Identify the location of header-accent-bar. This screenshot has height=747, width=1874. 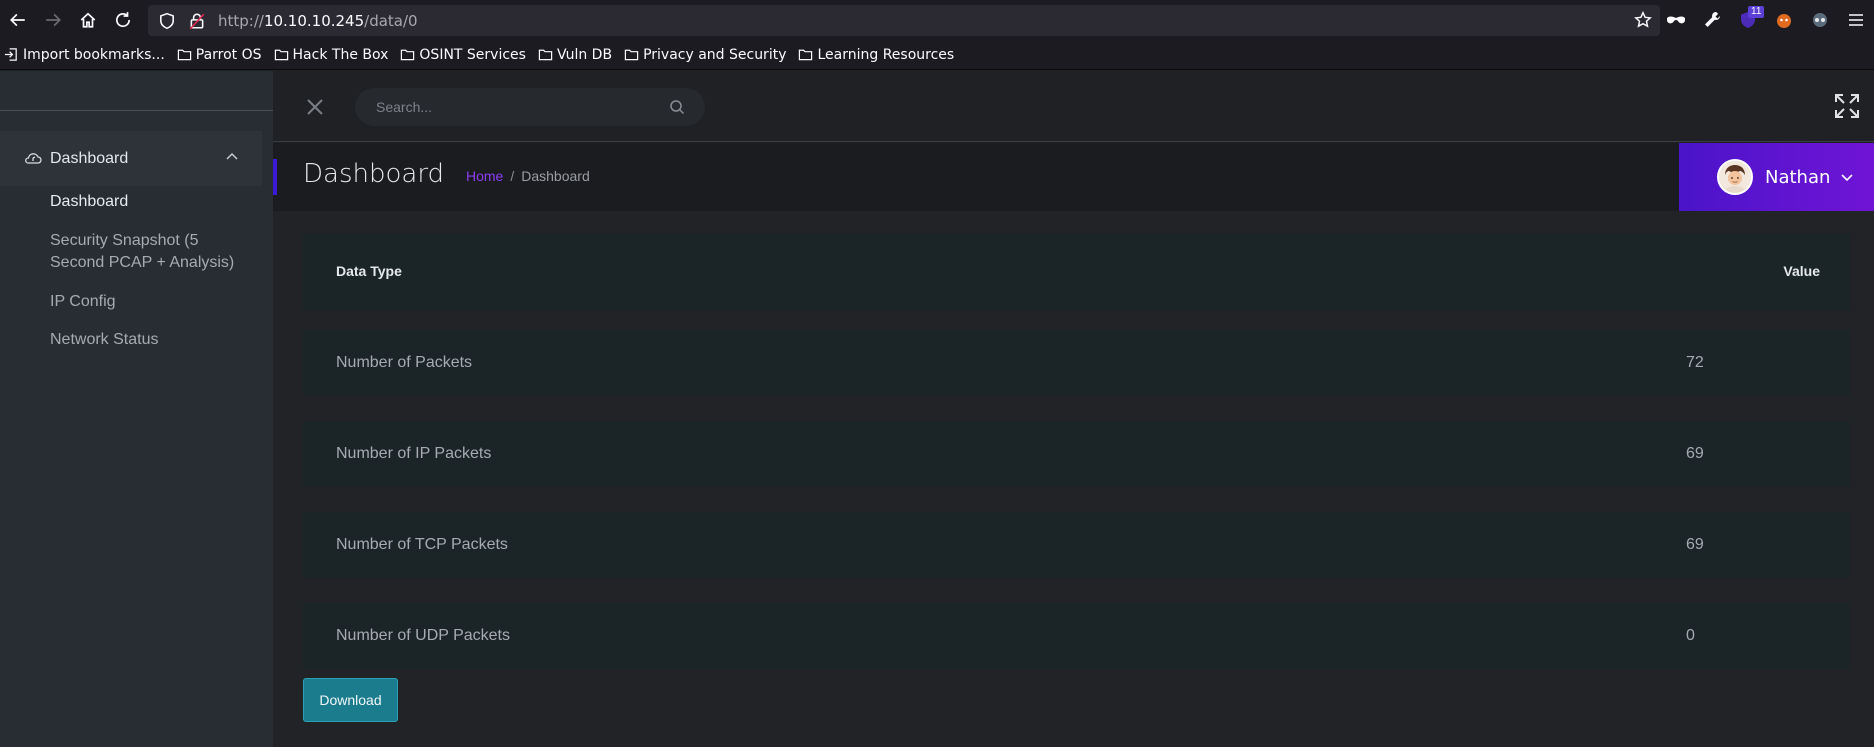
(275, 177).